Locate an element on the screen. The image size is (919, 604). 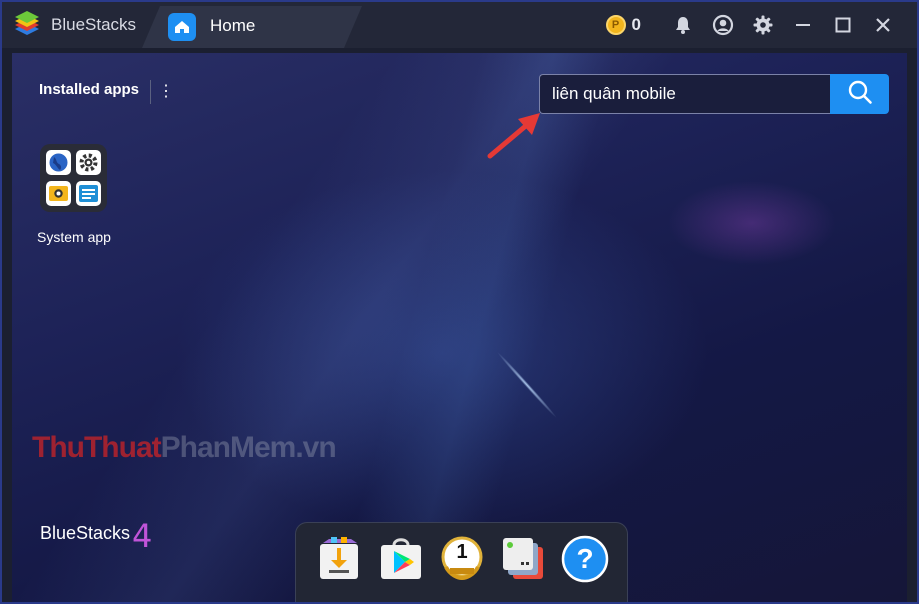
tab-home-label: Home is located at coordinates (233, 25).